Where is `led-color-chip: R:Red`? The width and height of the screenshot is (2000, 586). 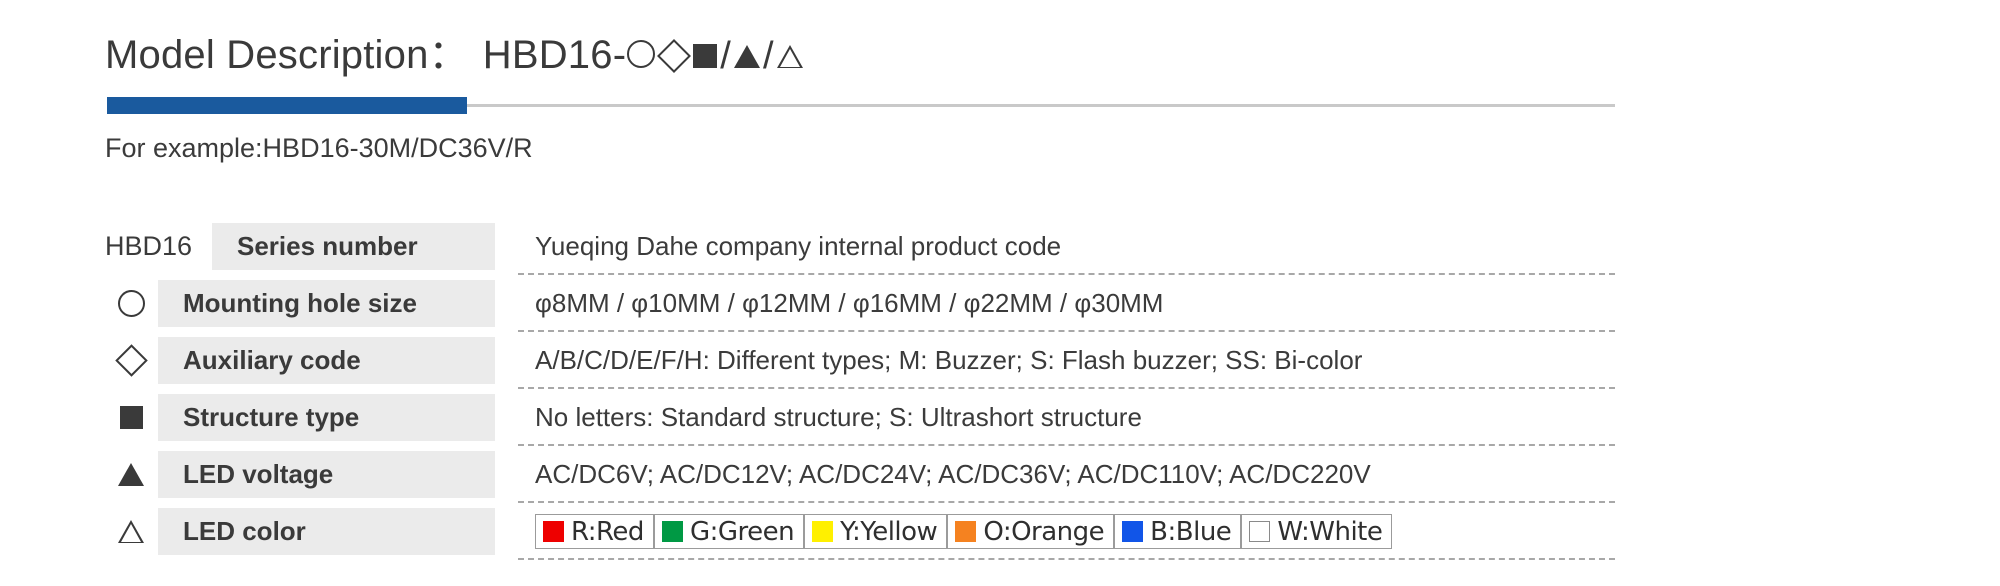 led-color-chip: R:Red is located at coordinates (594, 531).